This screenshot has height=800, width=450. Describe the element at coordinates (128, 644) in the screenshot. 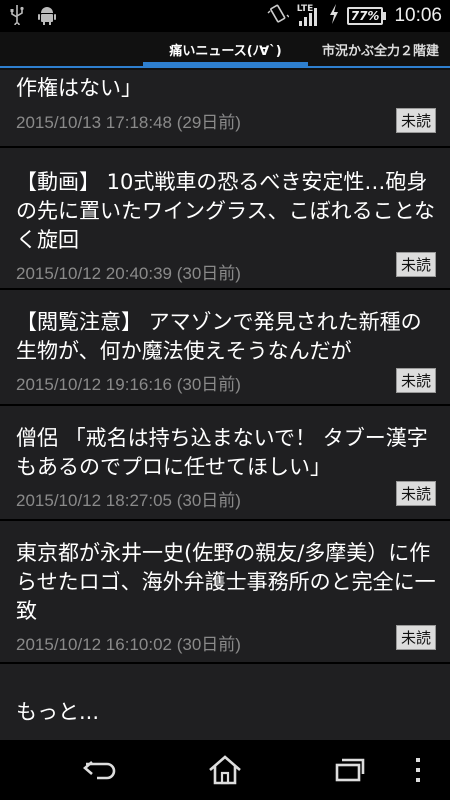

I see `article-date: 2015/10/12 16:10:02 (30日前)` at that location.